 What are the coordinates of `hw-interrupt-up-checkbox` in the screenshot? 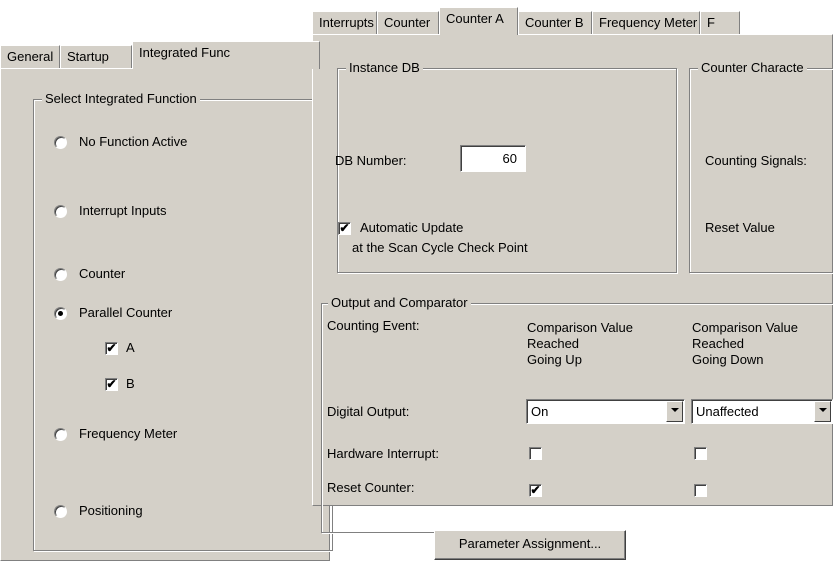 It's located at (535, 453).